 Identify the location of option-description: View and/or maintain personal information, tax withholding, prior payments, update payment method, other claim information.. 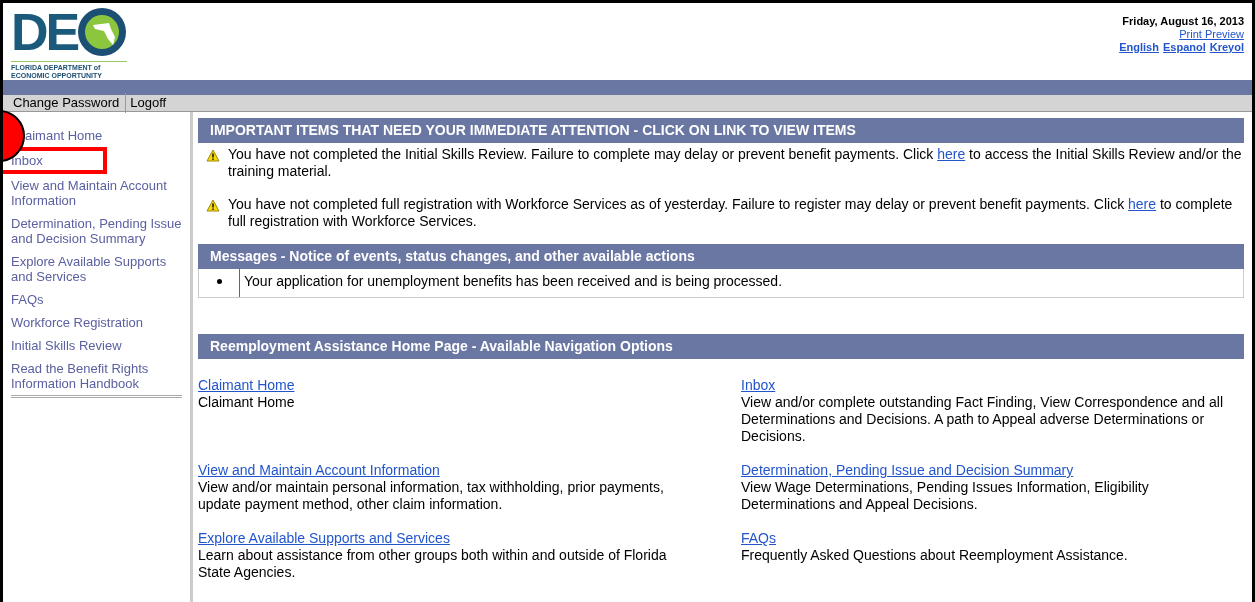
(431, 496).